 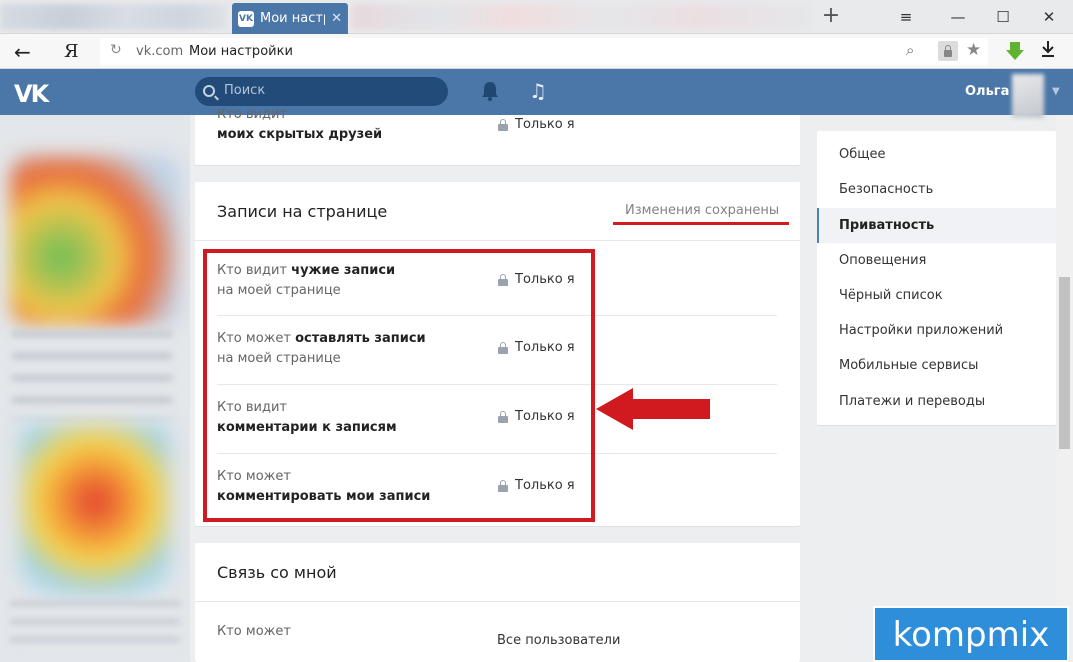 What do you see at coordinates (701, 223) in the screenshot?
I see `saved-underline` at bounding box center [701, 223].